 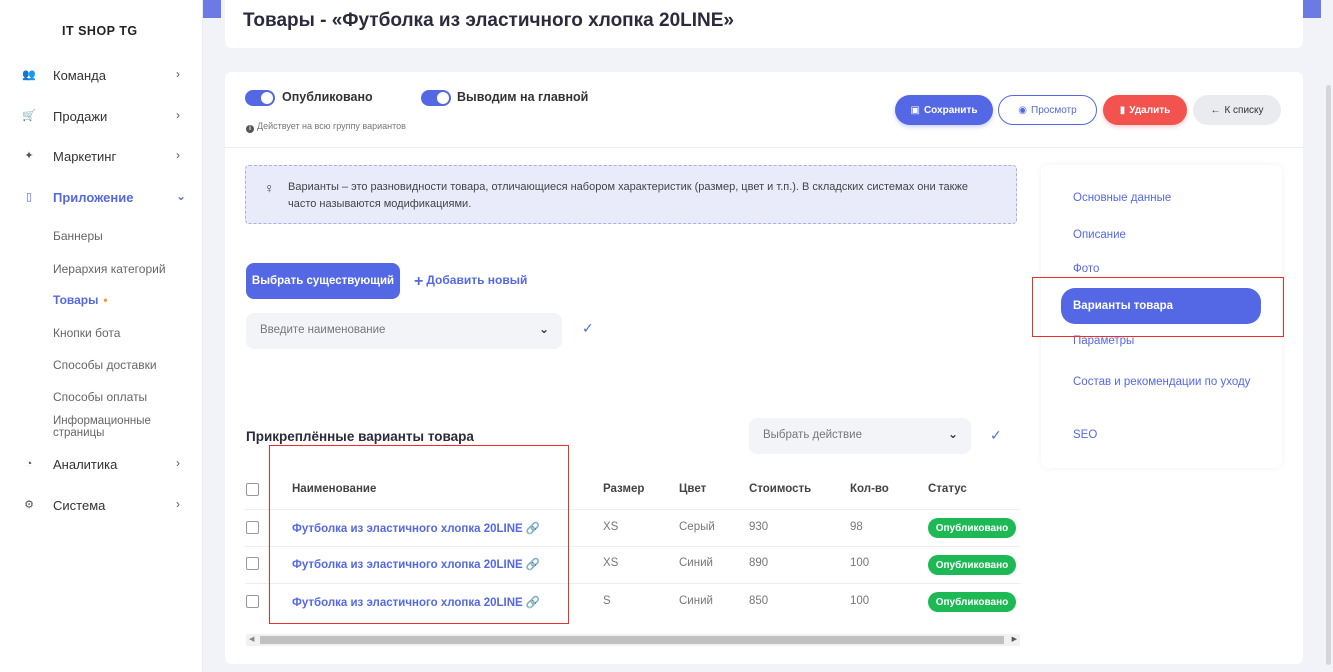 I want to click on main-page-toggle, so click(x=436, y=98).